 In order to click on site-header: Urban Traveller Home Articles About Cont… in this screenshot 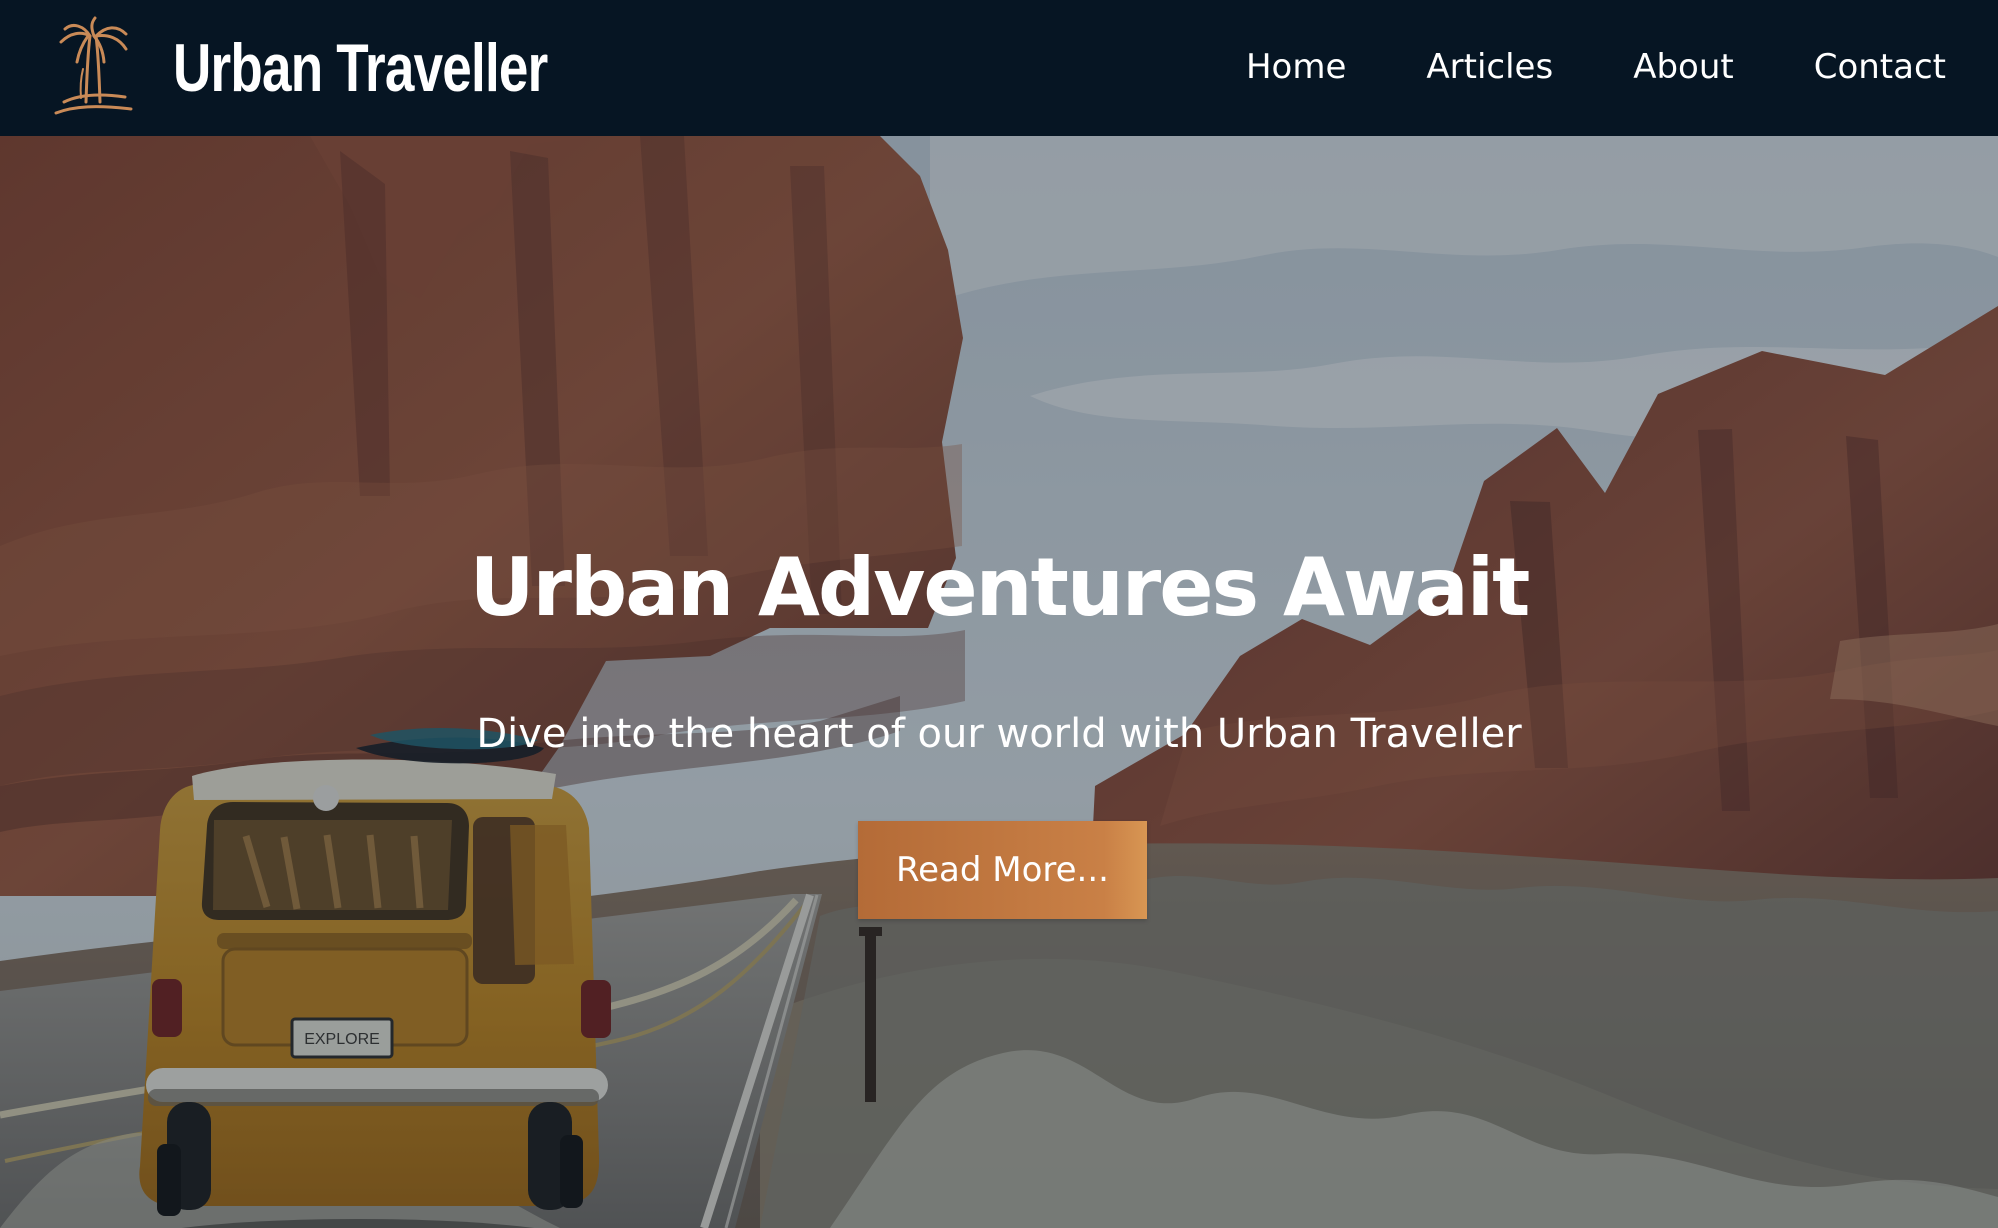, I will do `click(999, 68)`.